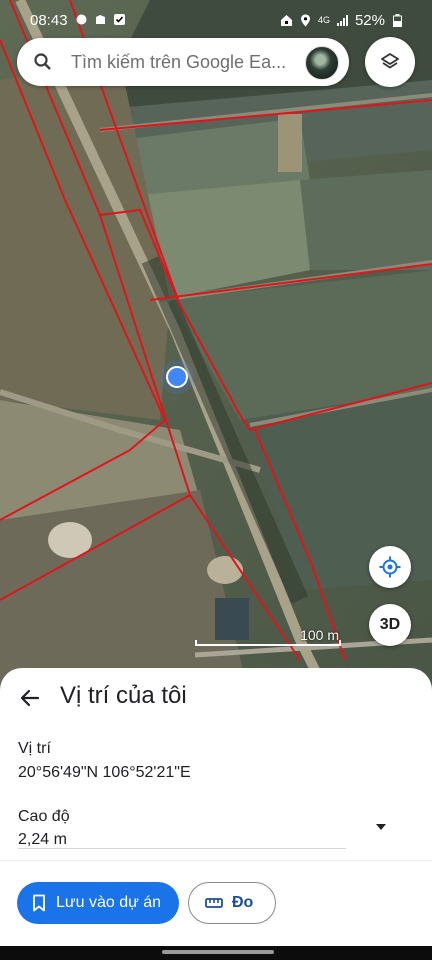  Describe the element at coordinates (390, 625) in the screenshot. I see `toggle-3d-button: 3D` at that location.